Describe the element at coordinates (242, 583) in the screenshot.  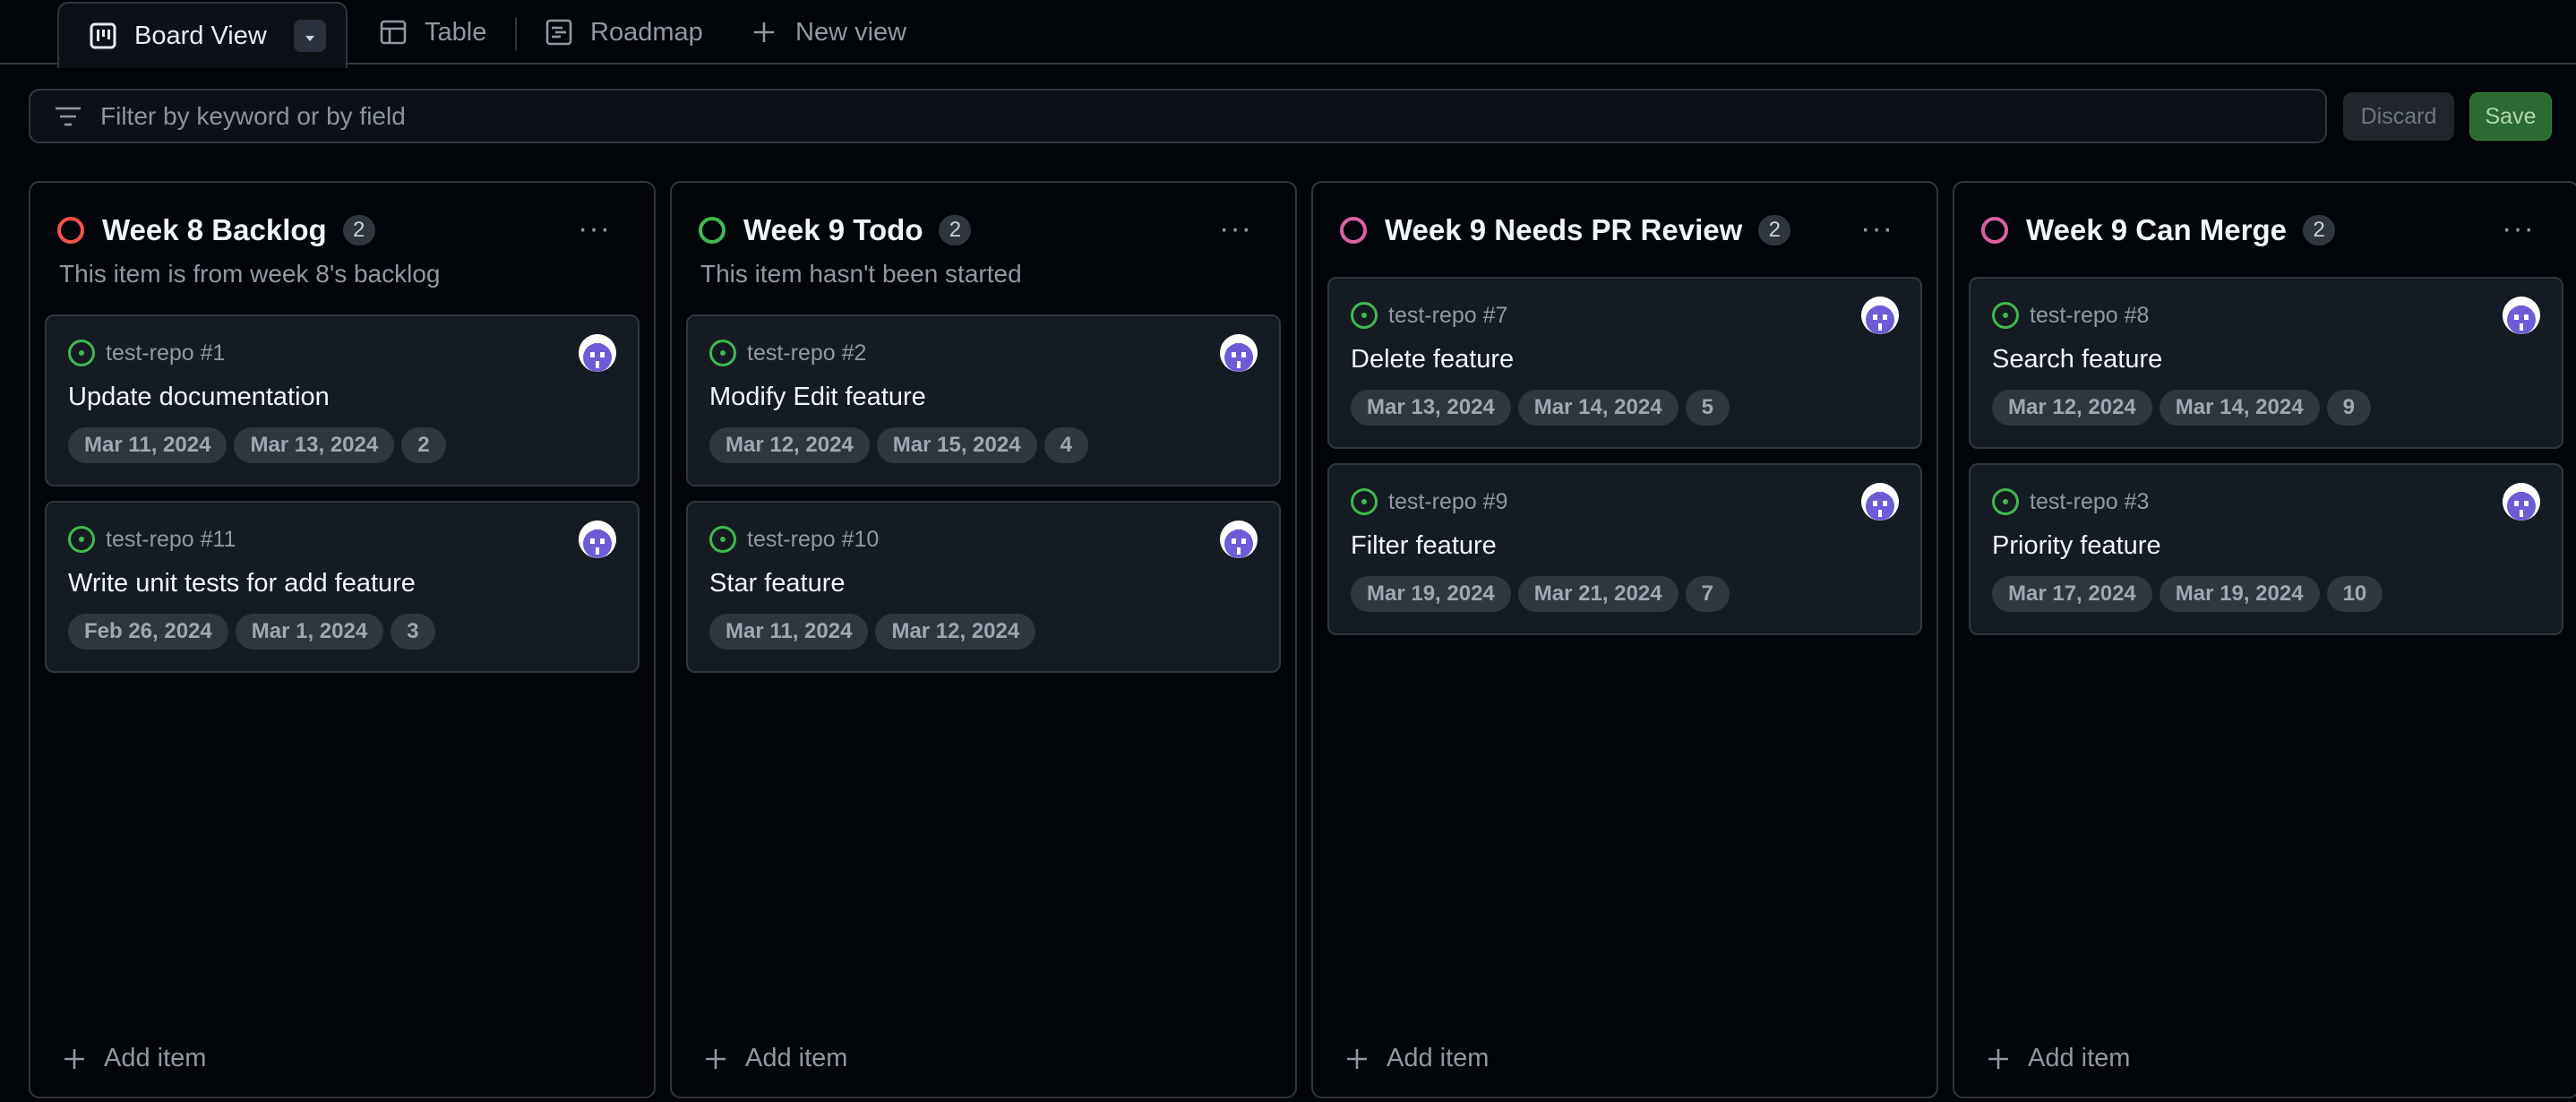
I see `card-title: Write unit tests for add feature` at that location.